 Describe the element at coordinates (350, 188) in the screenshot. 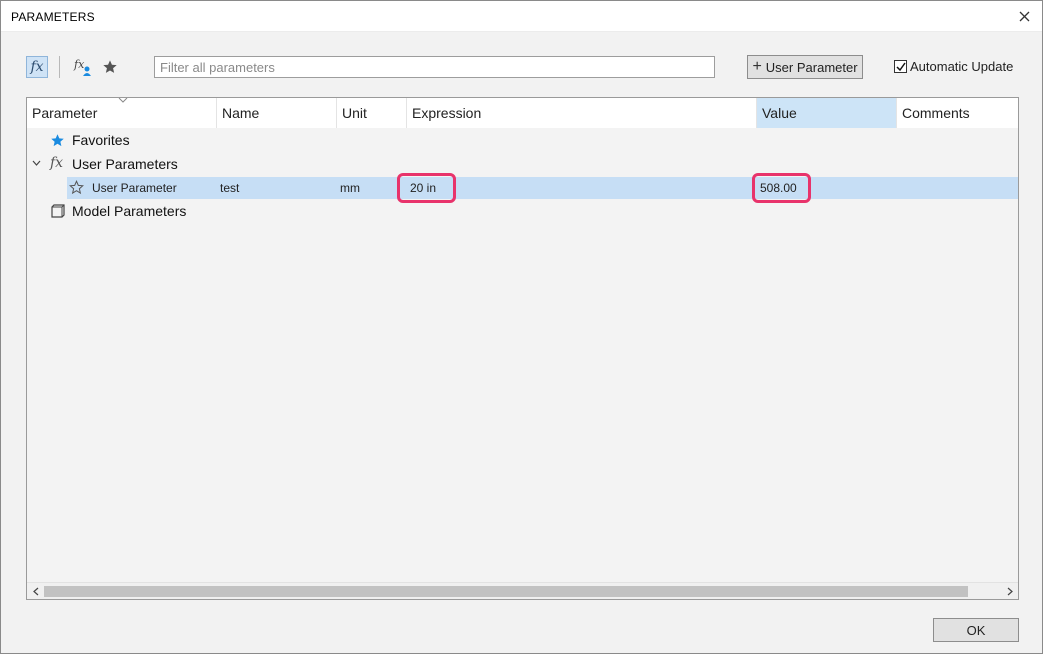

I see `cell-unit: mm` at that location.